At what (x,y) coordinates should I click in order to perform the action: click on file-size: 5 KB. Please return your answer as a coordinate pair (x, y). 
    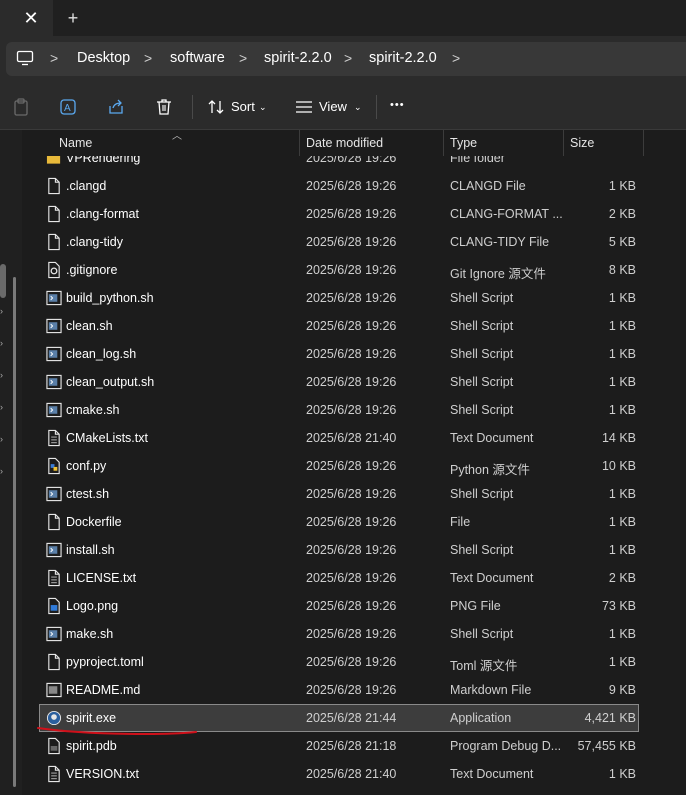
    Looking at the image, I should click on (622, 242).